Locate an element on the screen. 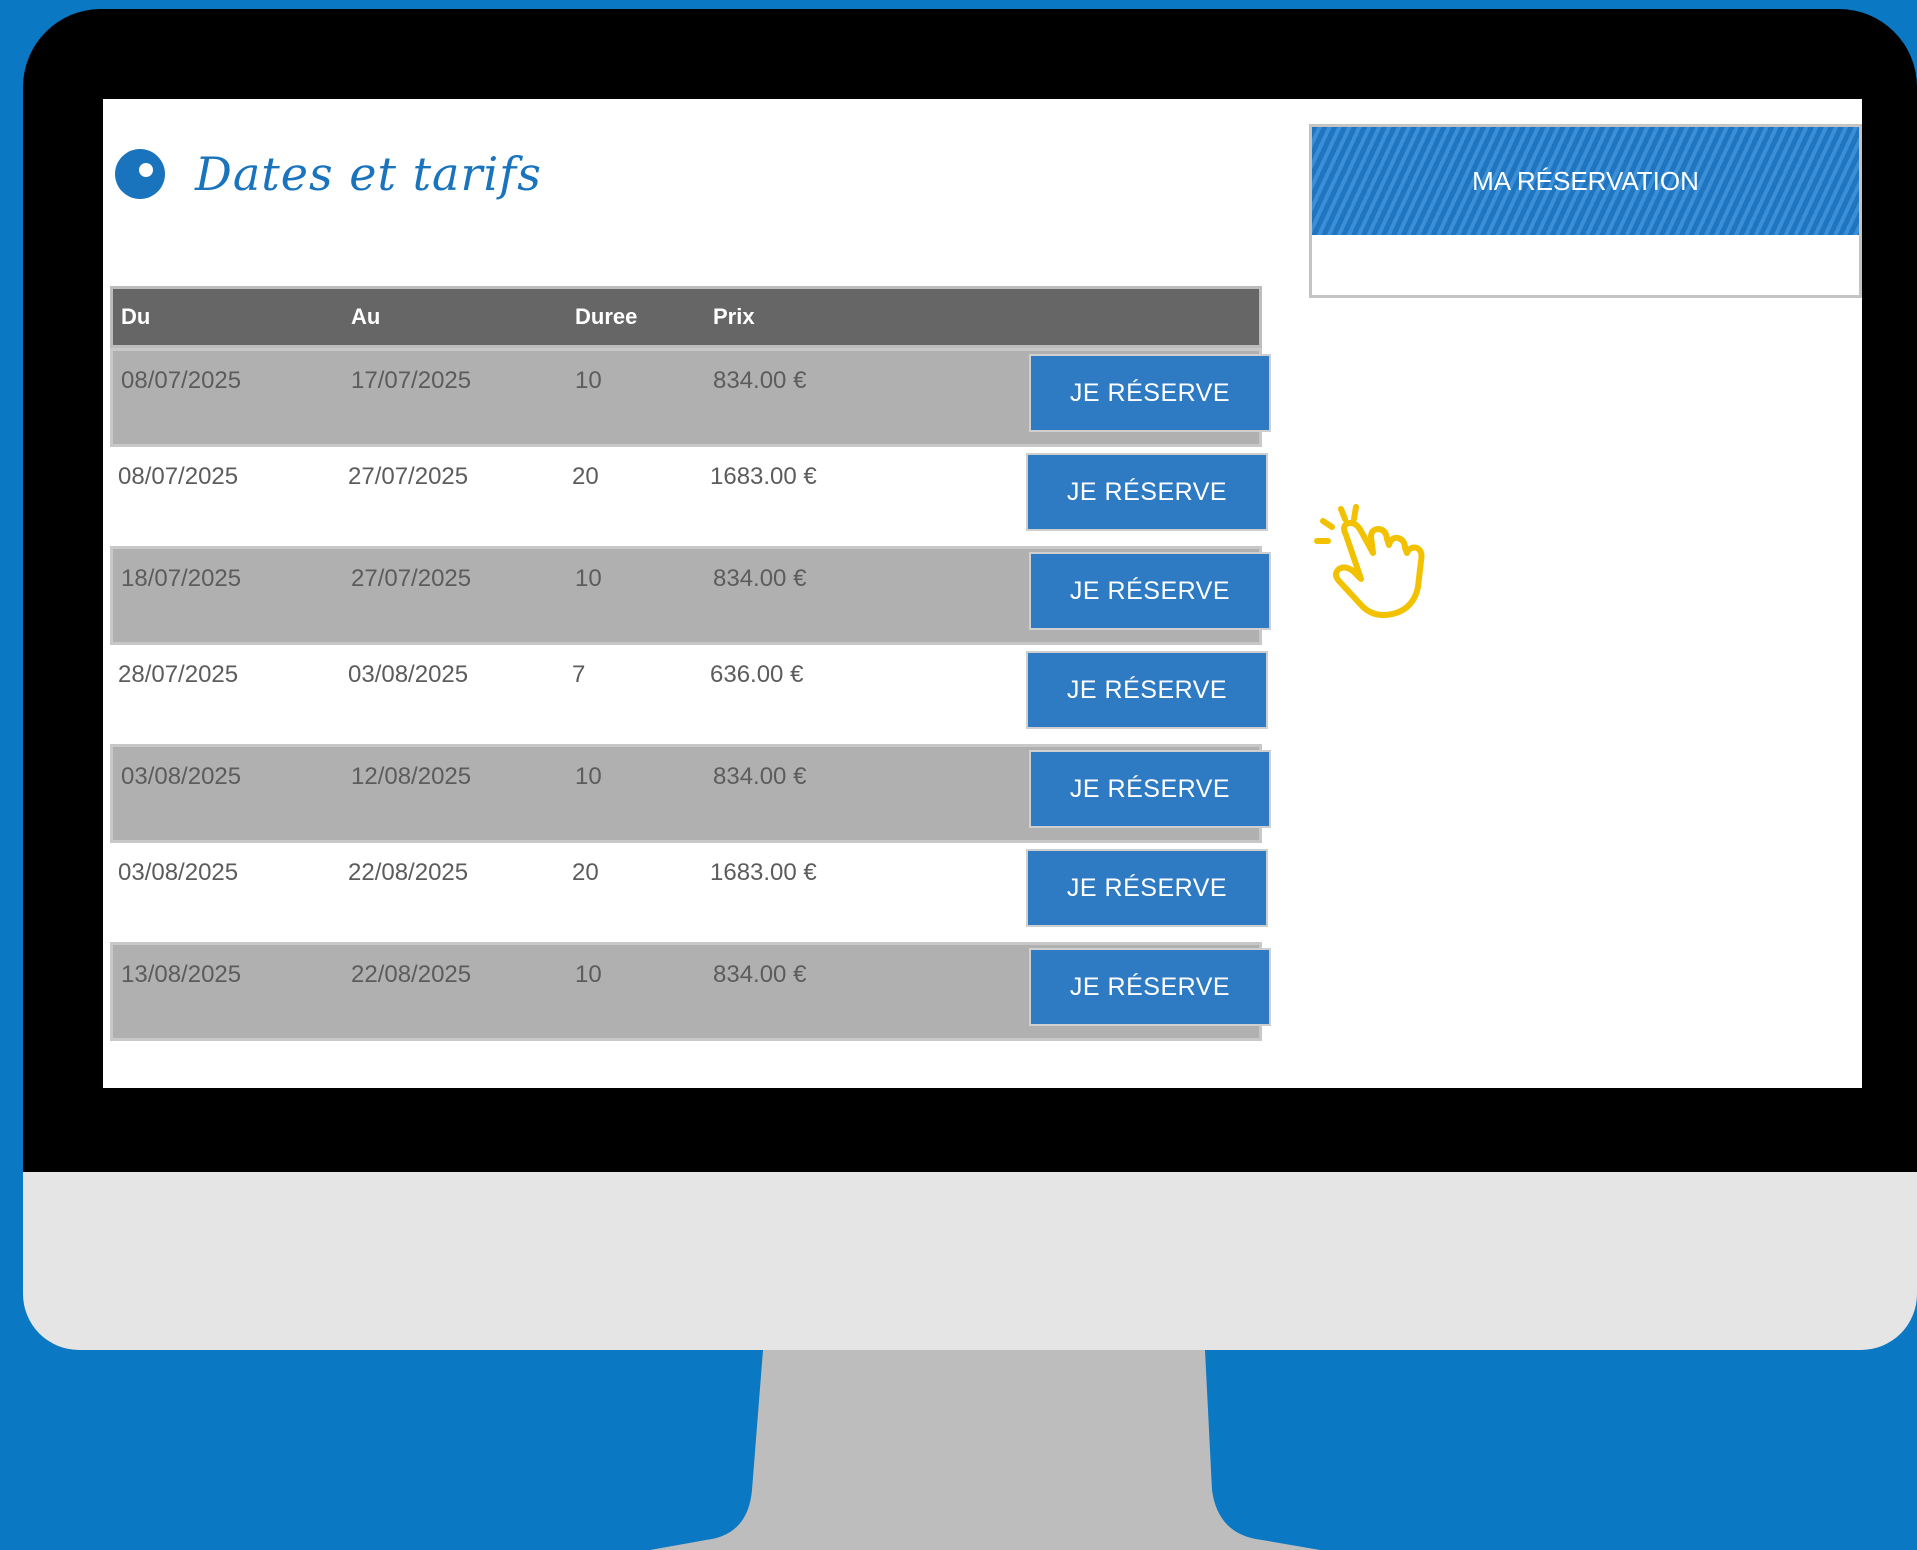 The height and width of the screenshot is (1550, 1917). cell-prix: 636.00 € is located at coordinates (757, 674).